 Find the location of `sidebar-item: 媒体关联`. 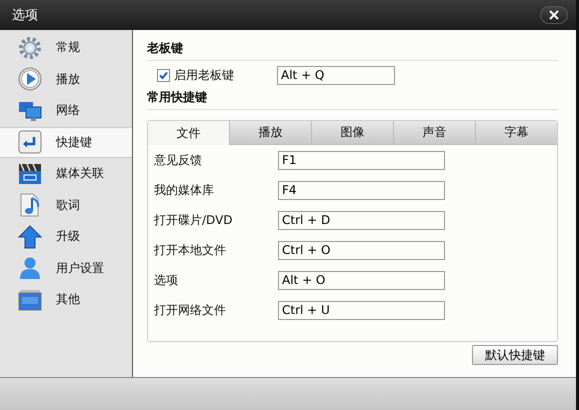

sidebar-item: 媒体关联 is located at coordinates (66, 174).